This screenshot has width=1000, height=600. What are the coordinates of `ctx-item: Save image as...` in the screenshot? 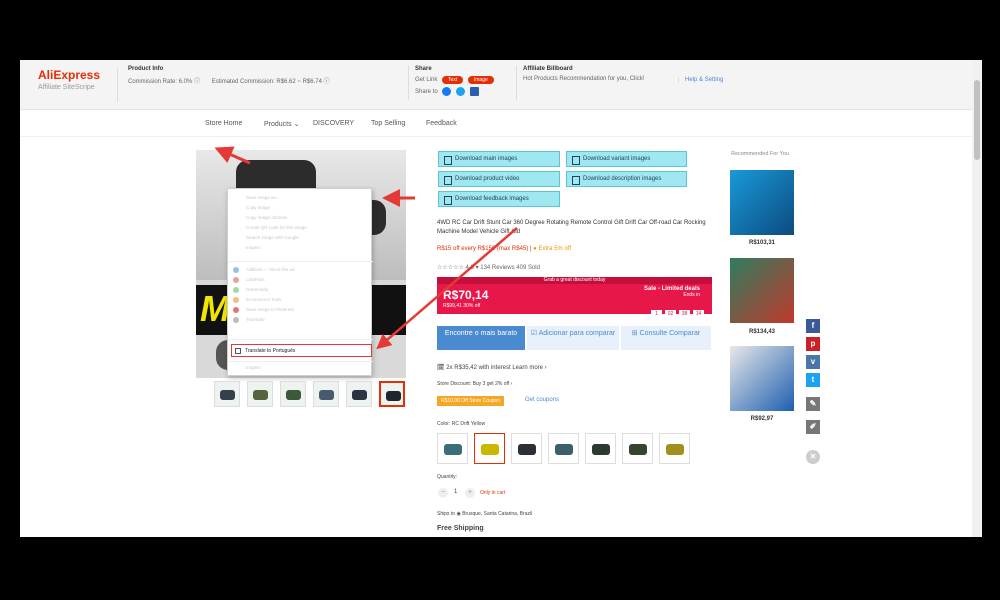 It's located at (263, 197).